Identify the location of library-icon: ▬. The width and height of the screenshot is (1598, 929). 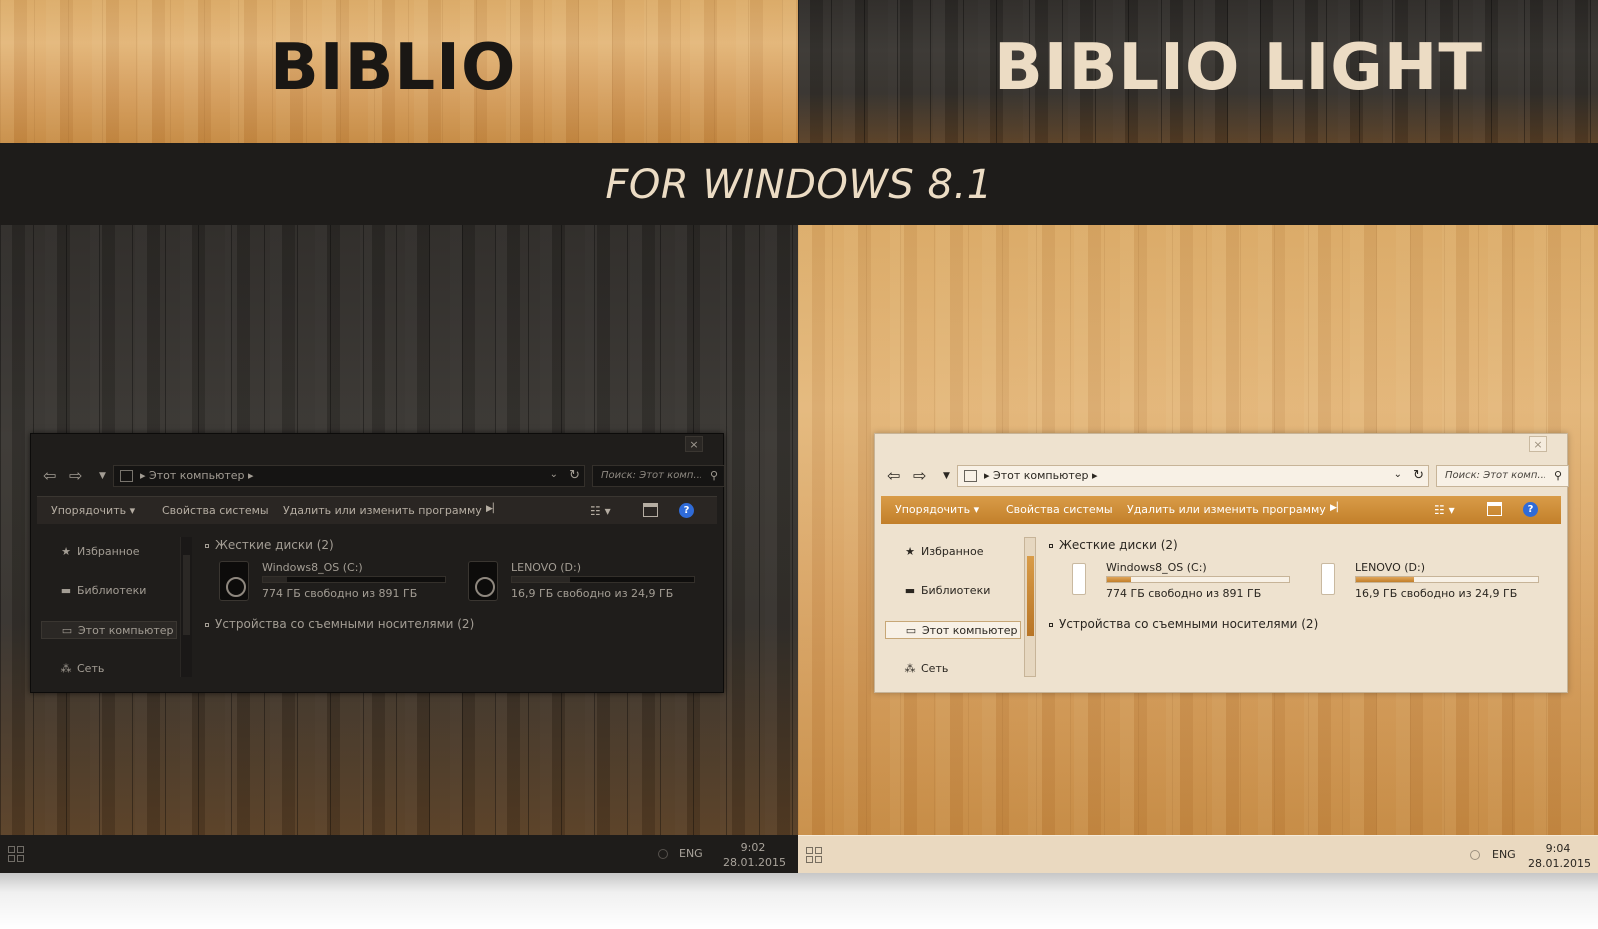
(910, 590).